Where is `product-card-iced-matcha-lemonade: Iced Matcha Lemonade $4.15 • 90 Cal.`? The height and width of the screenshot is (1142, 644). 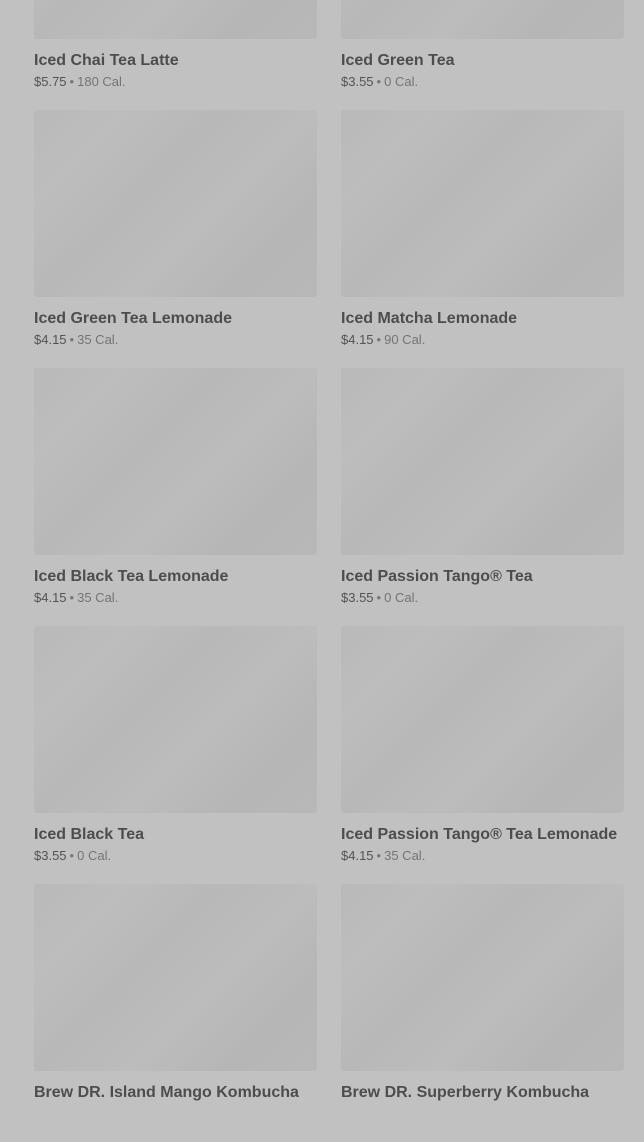
product-card-iced-matcha-lemonade: Iced Matcha Lemonade $4.15 • 90 Cal. is located at coordinates (482, 239).